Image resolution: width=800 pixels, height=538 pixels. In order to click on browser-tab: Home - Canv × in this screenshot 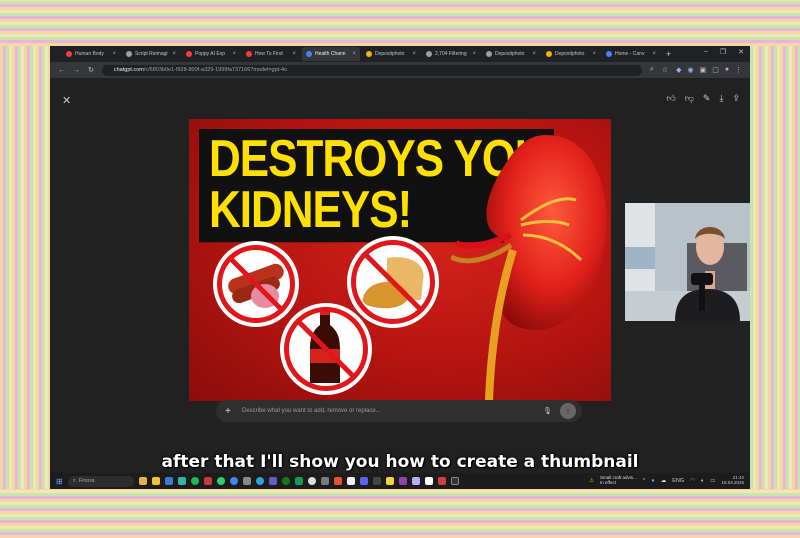, I will do `click(631, 54)`.